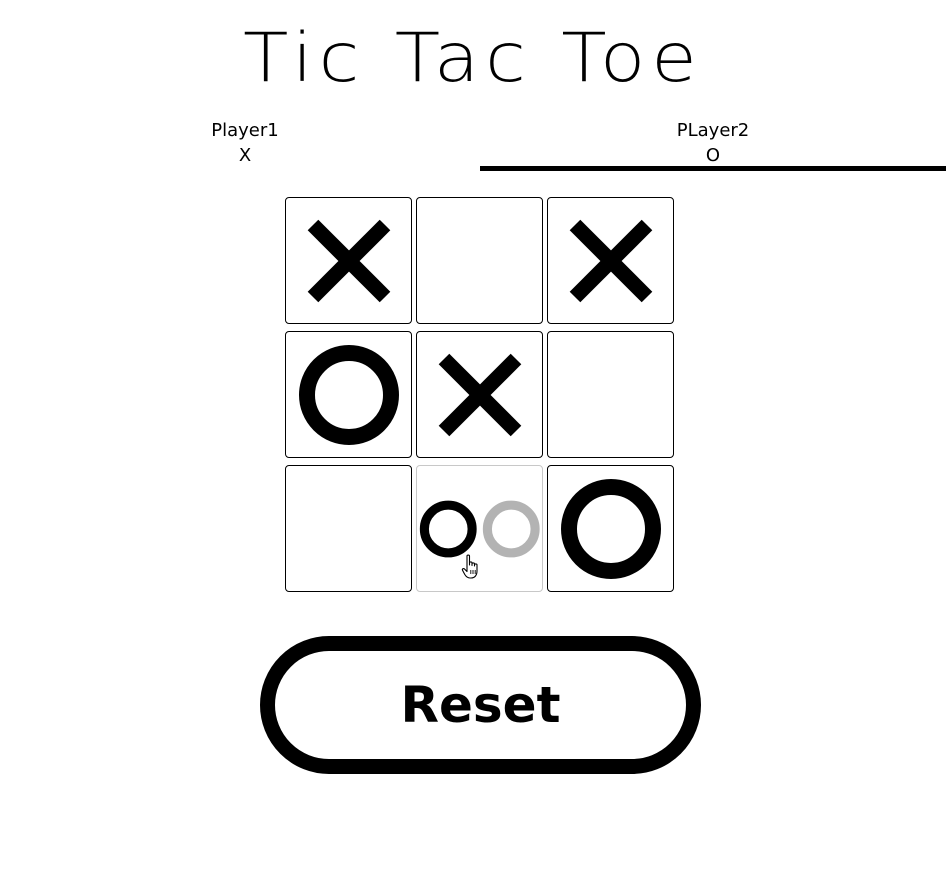 This screenshot has height=870, width=946. What do you see at coordinates (511, 528) in the screenshot?
I see `o-preview-icon` at bounding box center [511, 528].